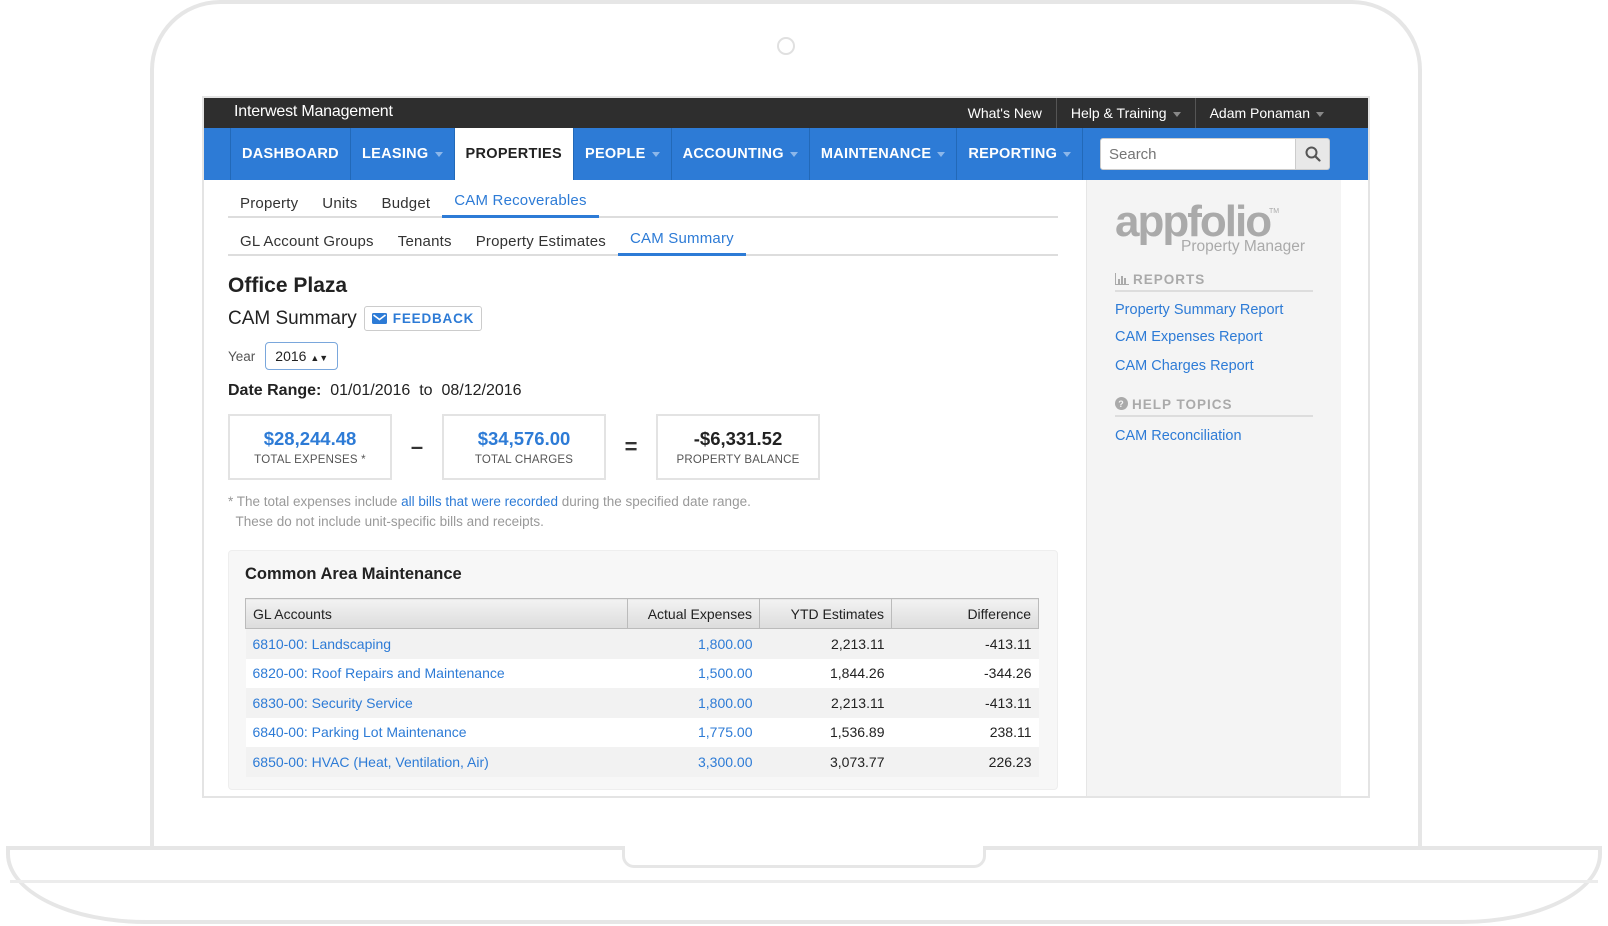 The width and height of the screenshot is (1608, 926). I want to click on nav-label: MAINTENANCE, so click(876, 154).